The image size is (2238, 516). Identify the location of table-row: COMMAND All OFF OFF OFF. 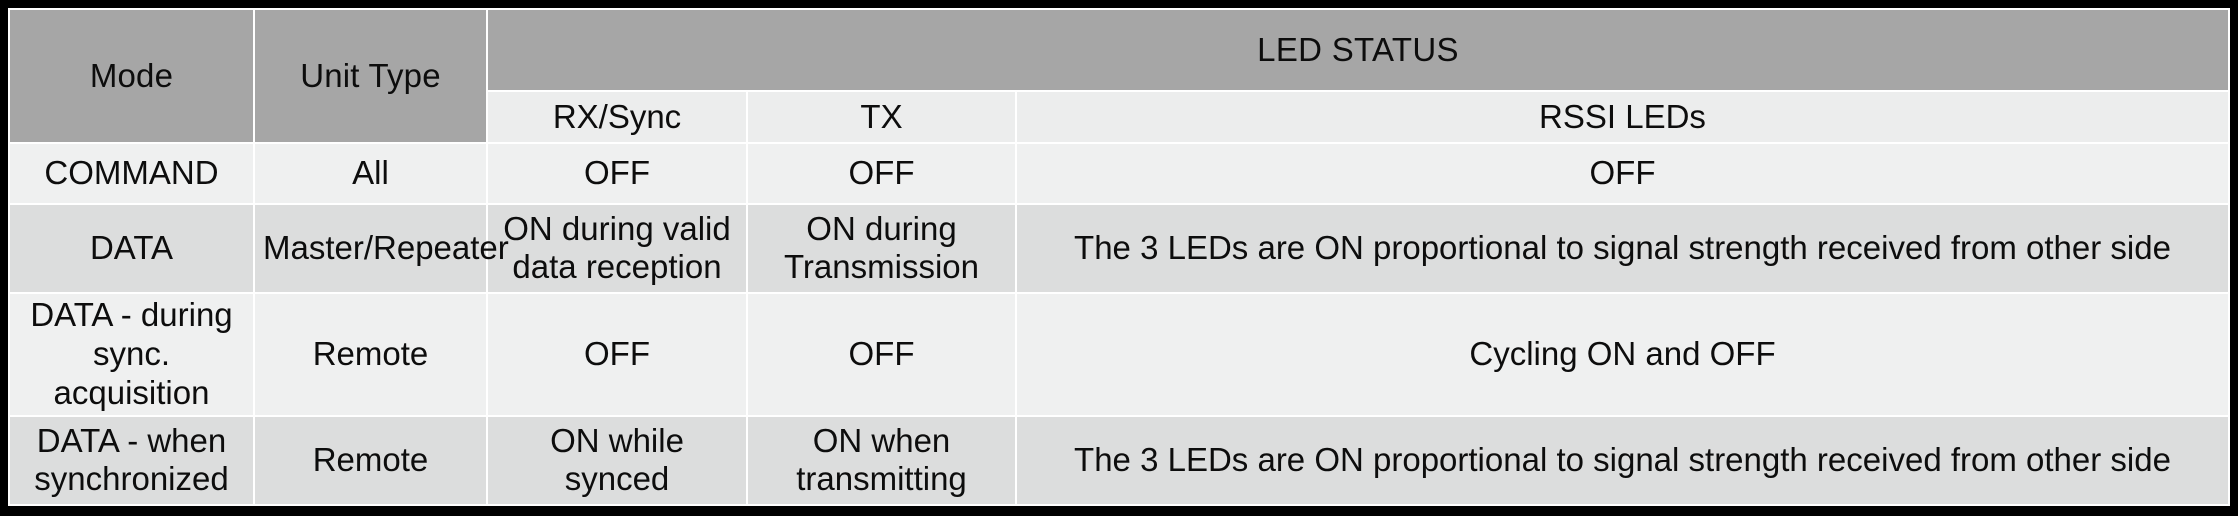
(1119, 173).